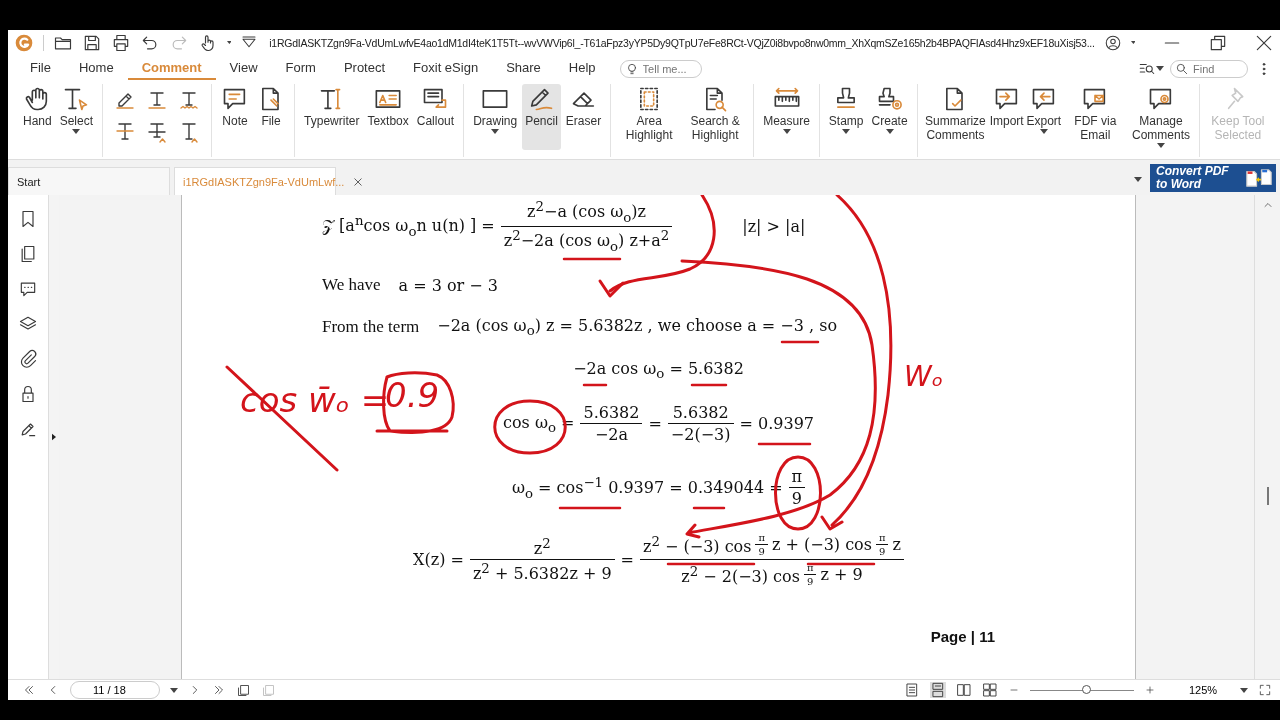 The image size is (1280, 720). I want to click on math-expression: z$^{2}$ − (−3) cos, so click(697, 545).